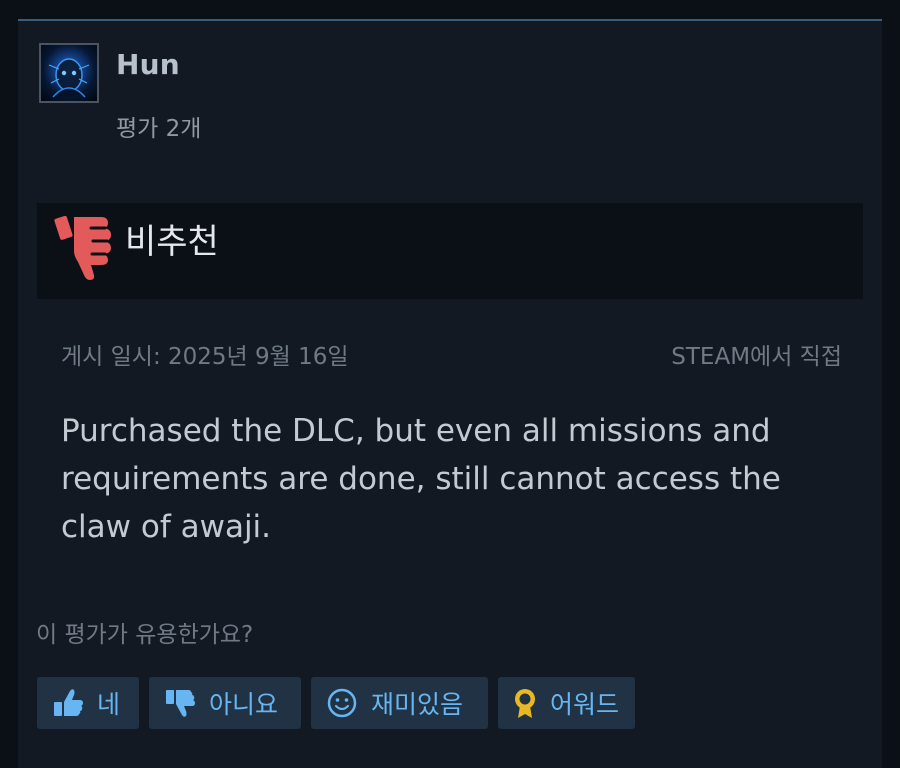 The height and width of the screenshot is (768, 900). I want to click on avatar-image, so click(69, 78).